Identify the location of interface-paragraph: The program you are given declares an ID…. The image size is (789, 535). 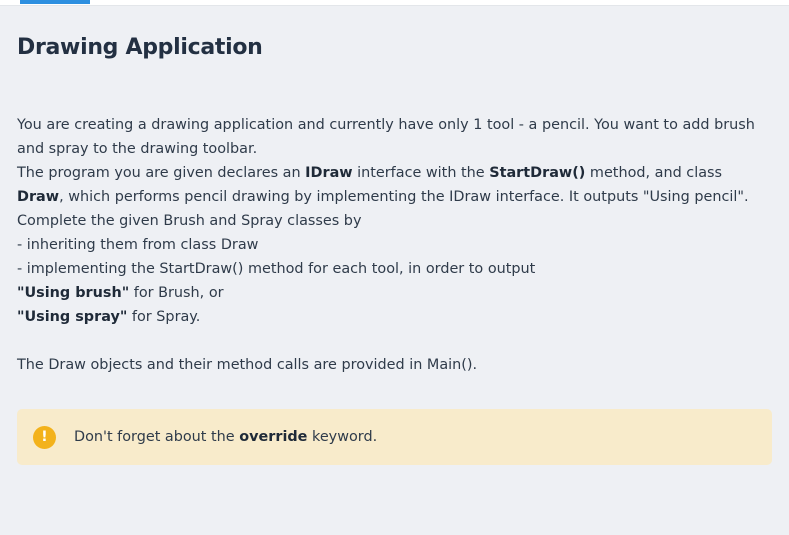
(383, 185).